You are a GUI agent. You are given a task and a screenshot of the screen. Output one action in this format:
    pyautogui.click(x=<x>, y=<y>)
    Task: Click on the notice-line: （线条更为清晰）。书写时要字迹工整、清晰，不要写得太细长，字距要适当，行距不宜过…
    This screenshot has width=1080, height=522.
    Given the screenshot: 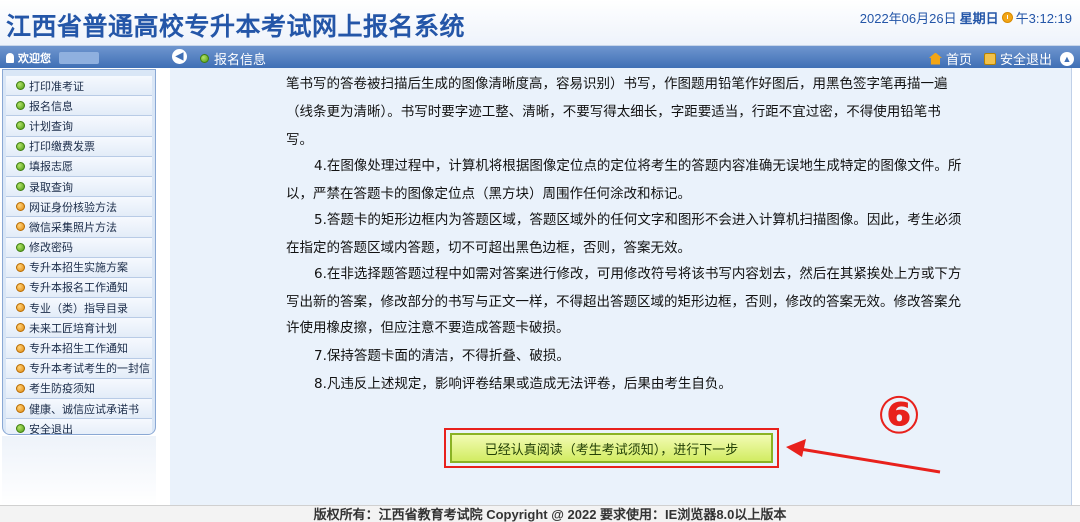 What is the action you would take?
    pyautogui.click(x=613, y=112)
    